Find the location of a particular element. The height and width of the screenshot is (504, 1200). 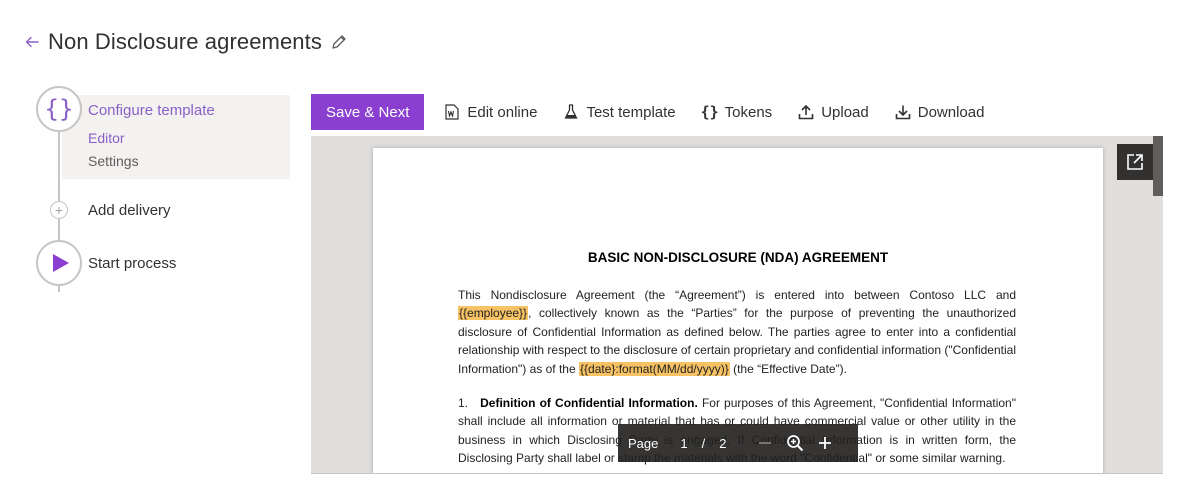

current-page-input: 1 is located at coordinates (683, 443).